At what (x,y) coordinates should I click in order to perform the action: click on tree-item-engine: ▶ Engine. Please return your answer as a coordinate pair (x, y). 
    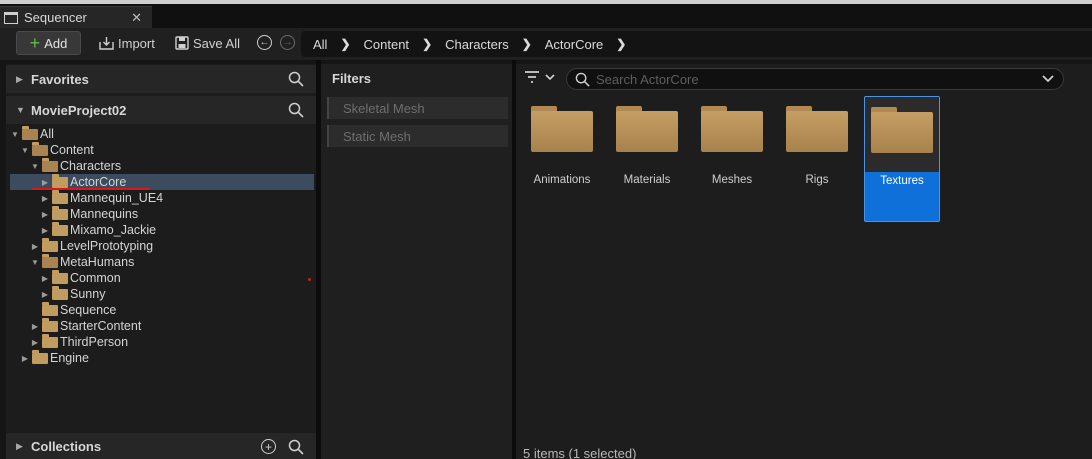
    Looking at the image, I should click on (162, 357).